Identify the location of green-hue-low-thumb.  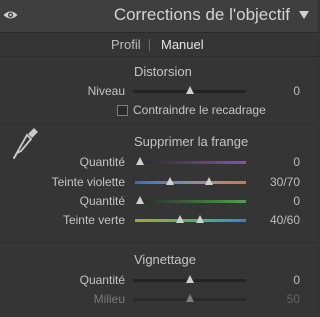
(180, 219).